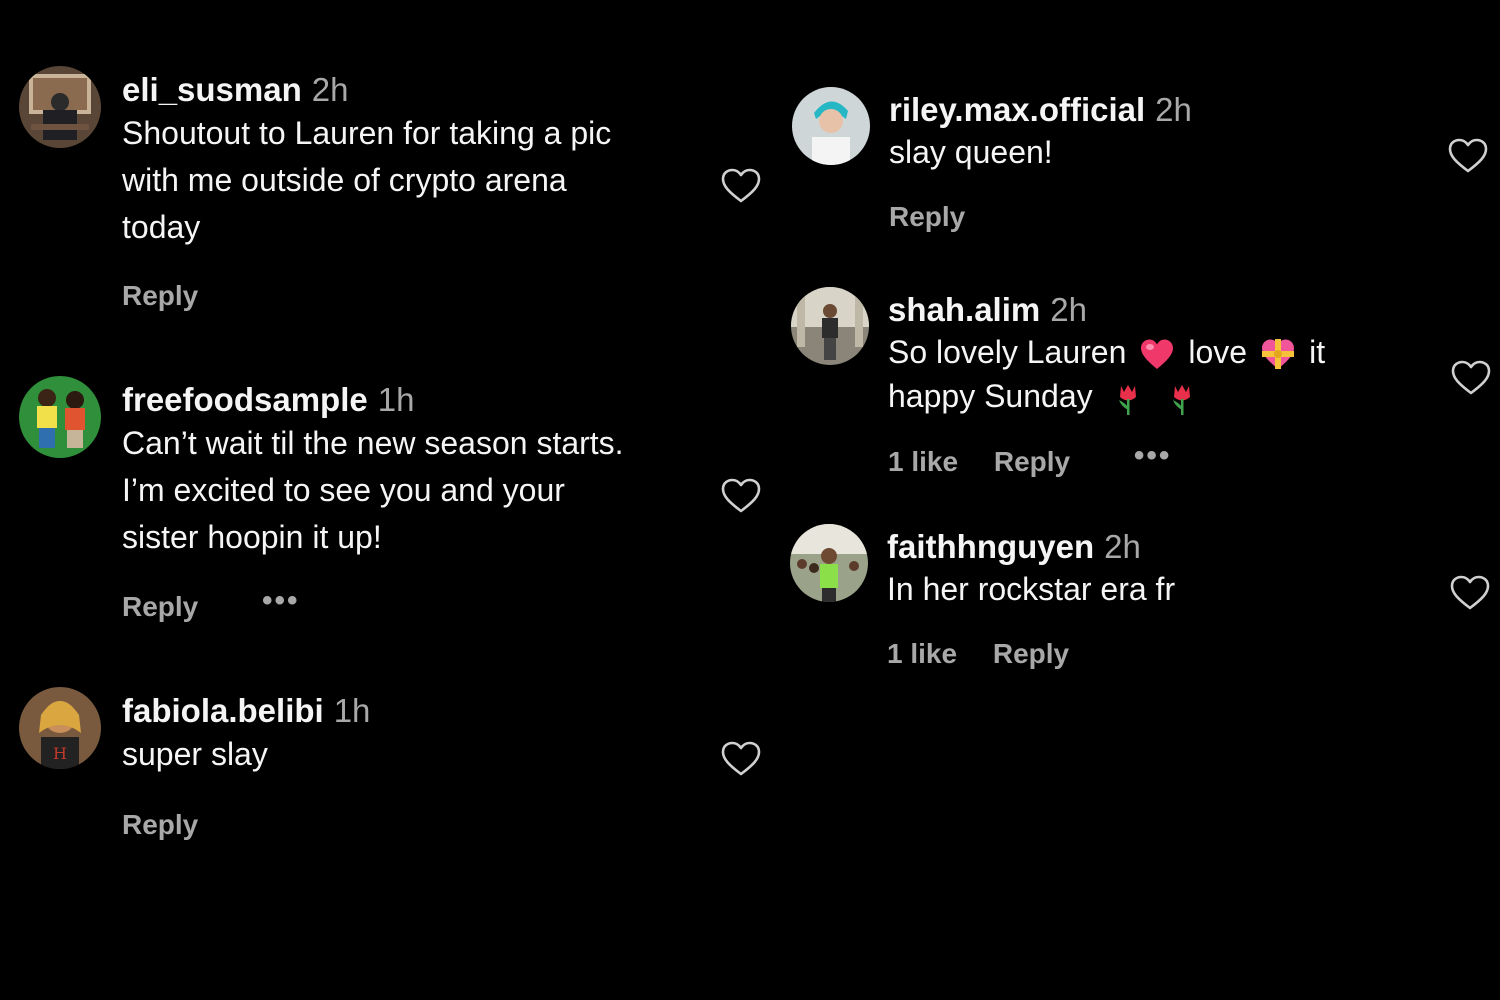  What do you see at coordinates (252, 537) in the screenshot?
I see `comment-text-line: sister hoopin it up!` at bounding box center [252, 537].